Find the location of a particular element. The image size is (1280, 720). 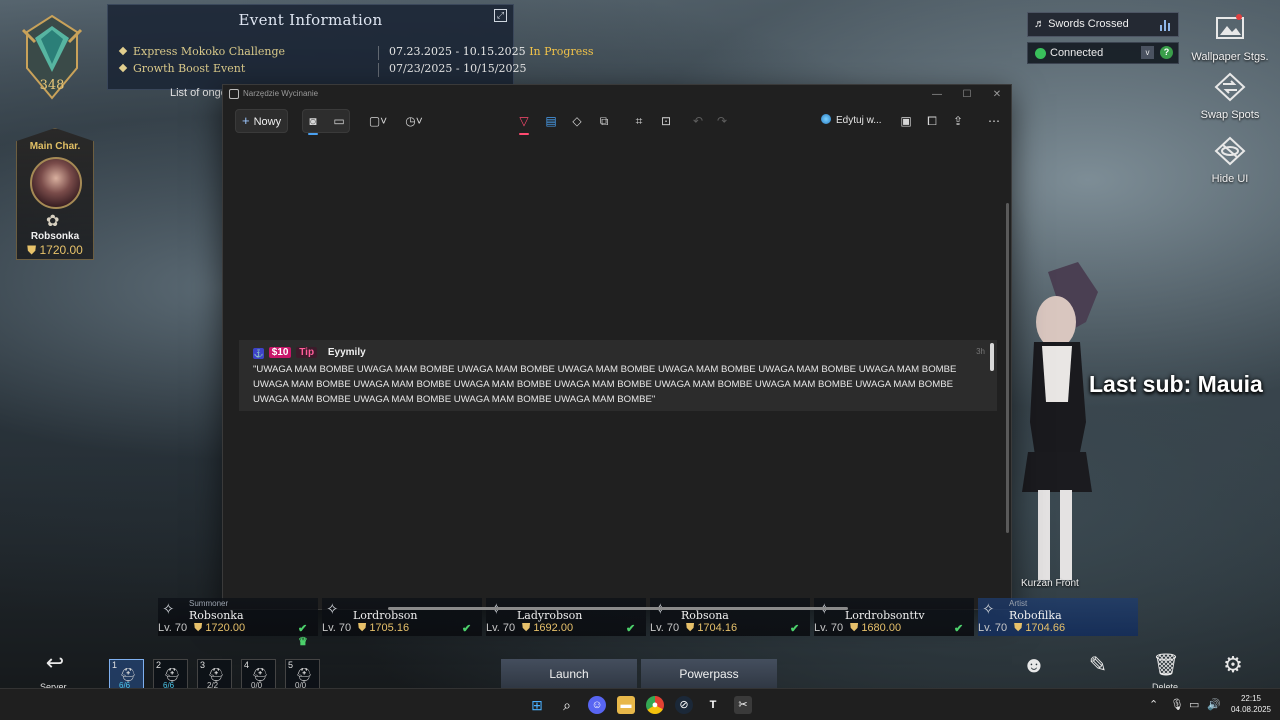

edit-icon: ✎ is located at coordinates (1098, 667).